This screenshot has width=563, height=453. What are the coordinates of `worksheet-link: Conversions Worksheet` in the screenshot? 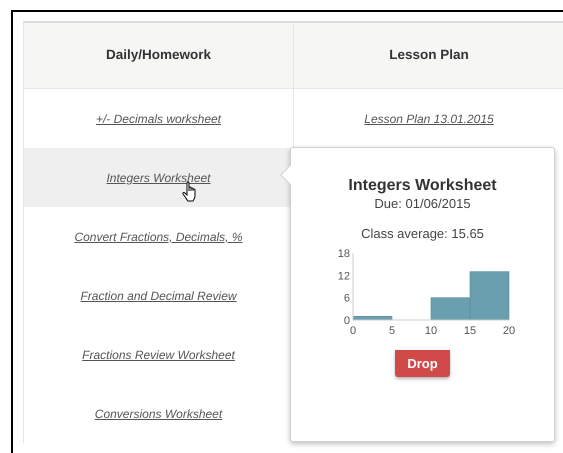 It's located at (158, 413).